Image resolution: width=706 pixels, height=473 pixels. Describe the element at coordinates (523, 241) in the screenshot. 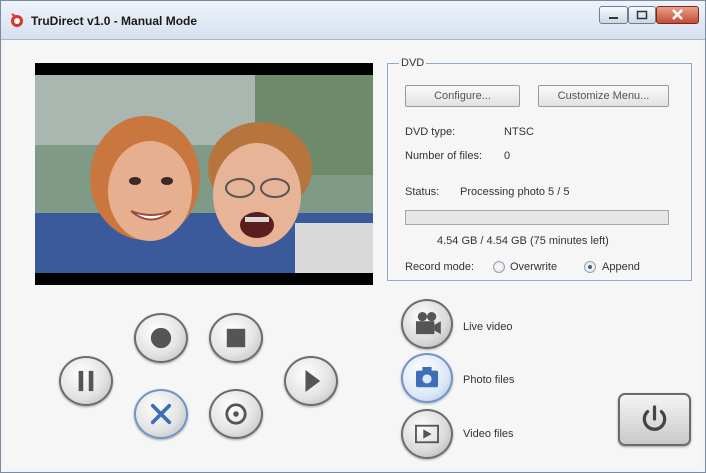

I see `disc-space-text: 4.54 GB / 4.54 GB (75 minutes left)` at that location.